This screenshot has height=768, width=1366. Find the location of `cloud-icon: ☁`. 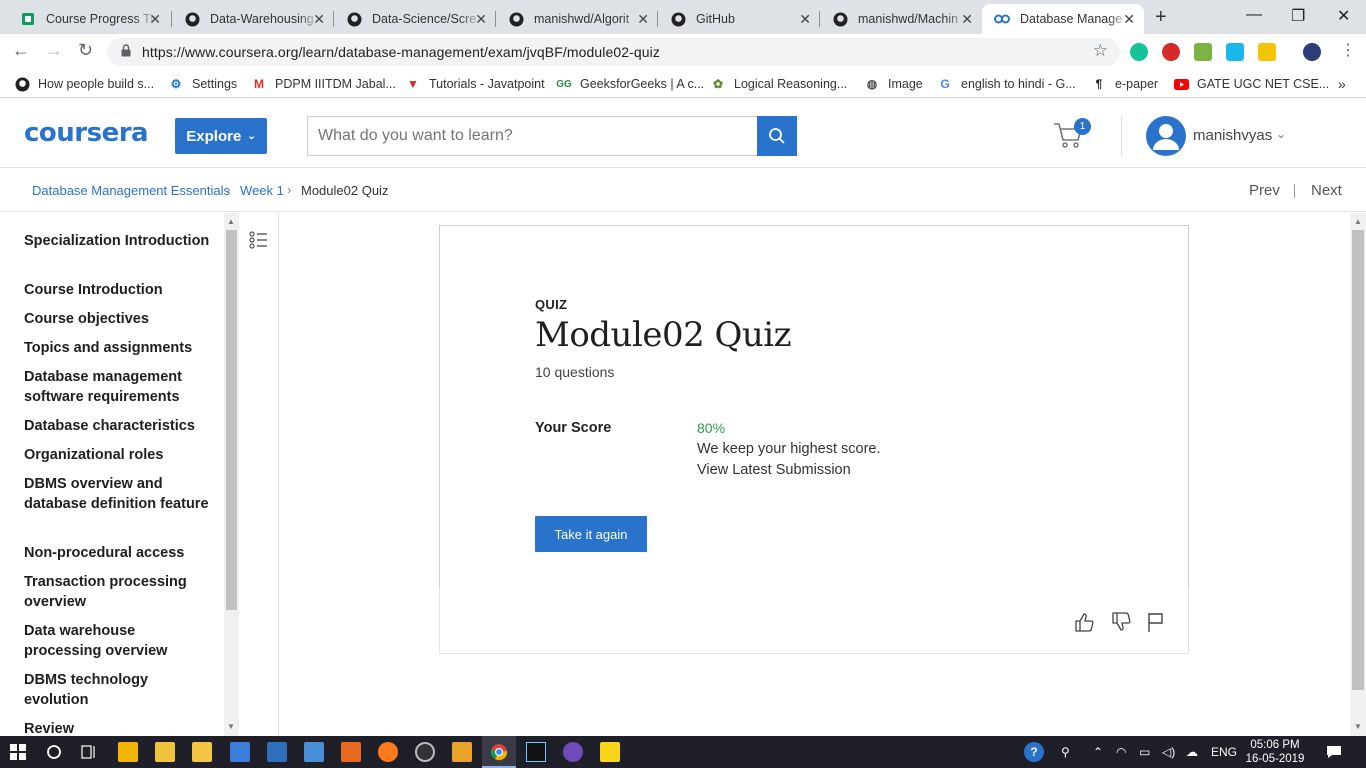

cloud-icon: ☁ is located at coordinates (1192, 752).